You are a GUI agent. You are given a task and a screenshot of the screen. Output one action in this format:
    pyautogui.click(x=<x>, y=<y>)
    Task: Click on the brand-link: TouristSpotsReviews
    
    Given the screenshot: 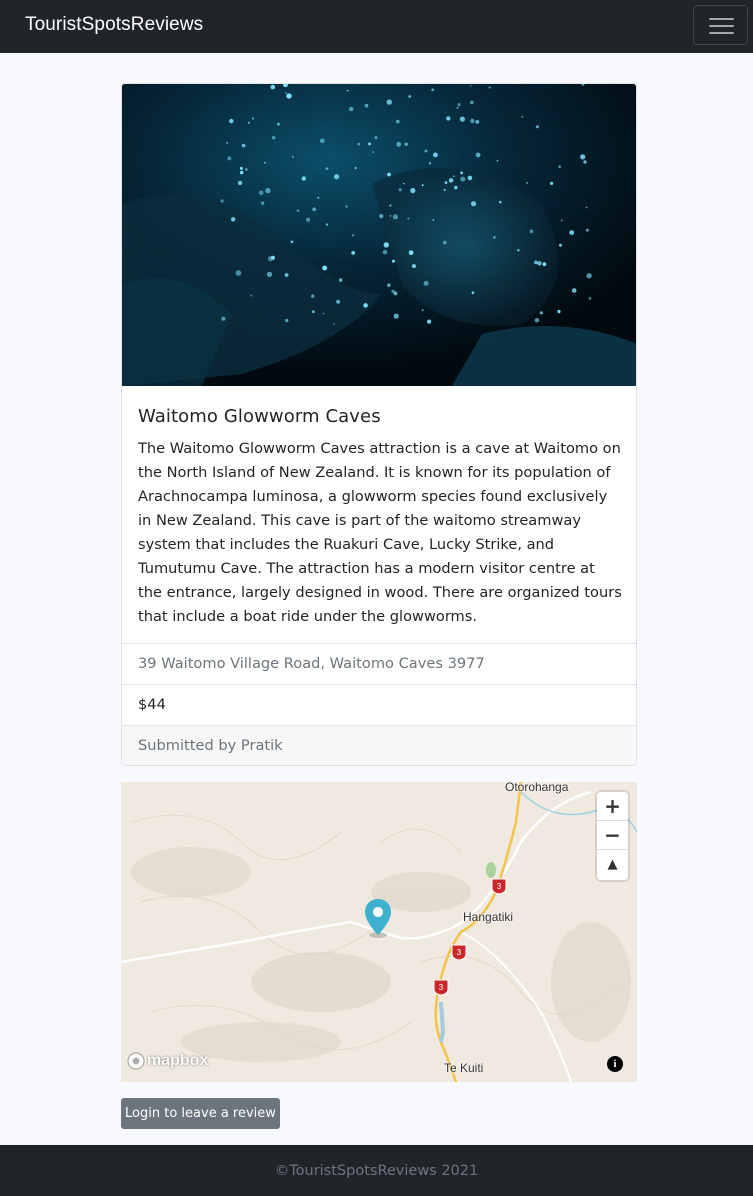 What is the action you would take?
    pyautogui.click(x=114, y=25)
    